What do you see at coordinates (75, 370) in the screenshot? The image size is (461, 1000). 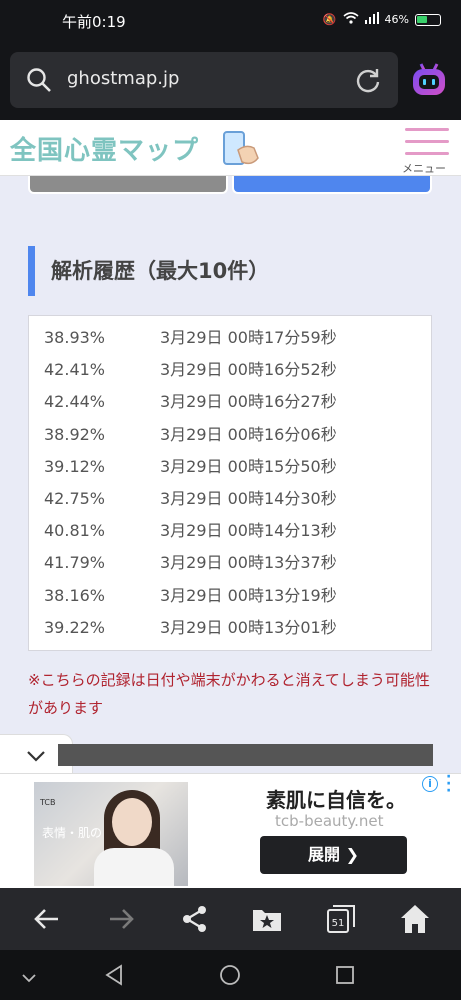 I see `history-percent: 42.41%` at bounding box center [75, 370].